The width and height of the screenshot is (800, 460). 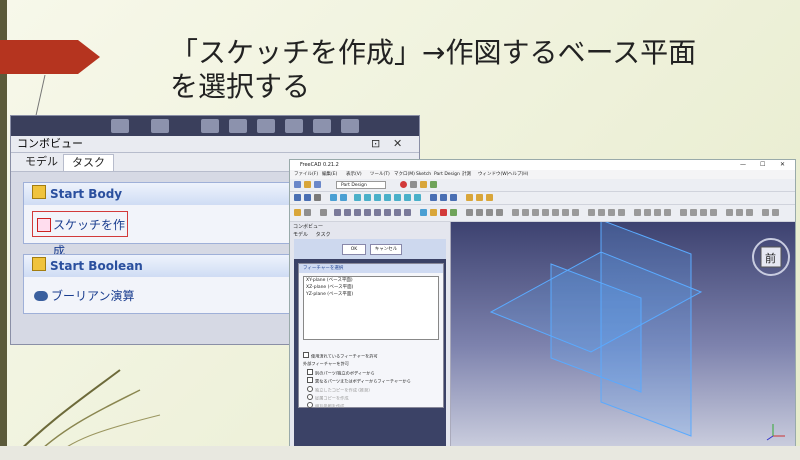 I want to click on stop-macro-icon, so click(x=413, y=184).